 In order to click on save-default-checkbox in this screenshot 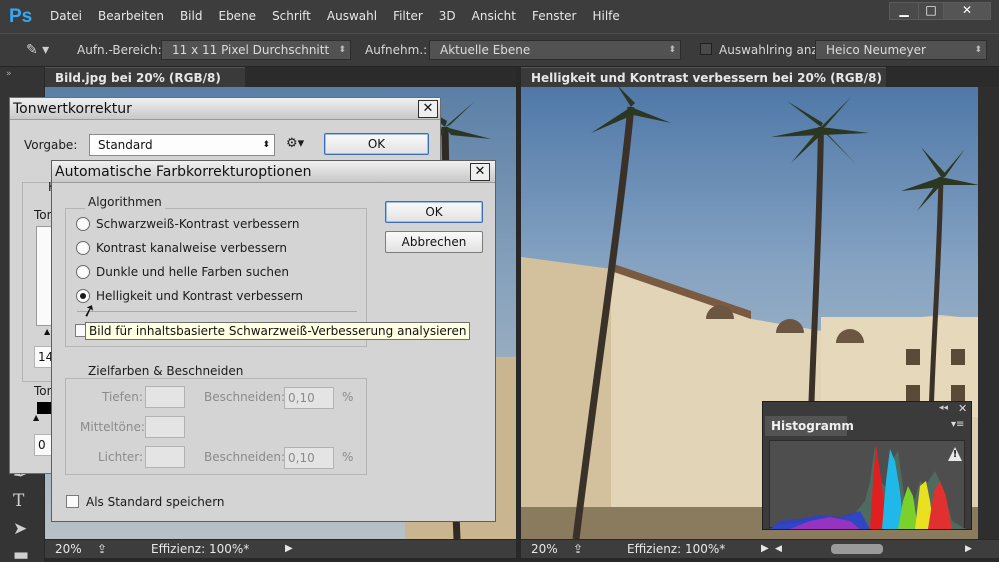, I will do `click(72, 501)`.